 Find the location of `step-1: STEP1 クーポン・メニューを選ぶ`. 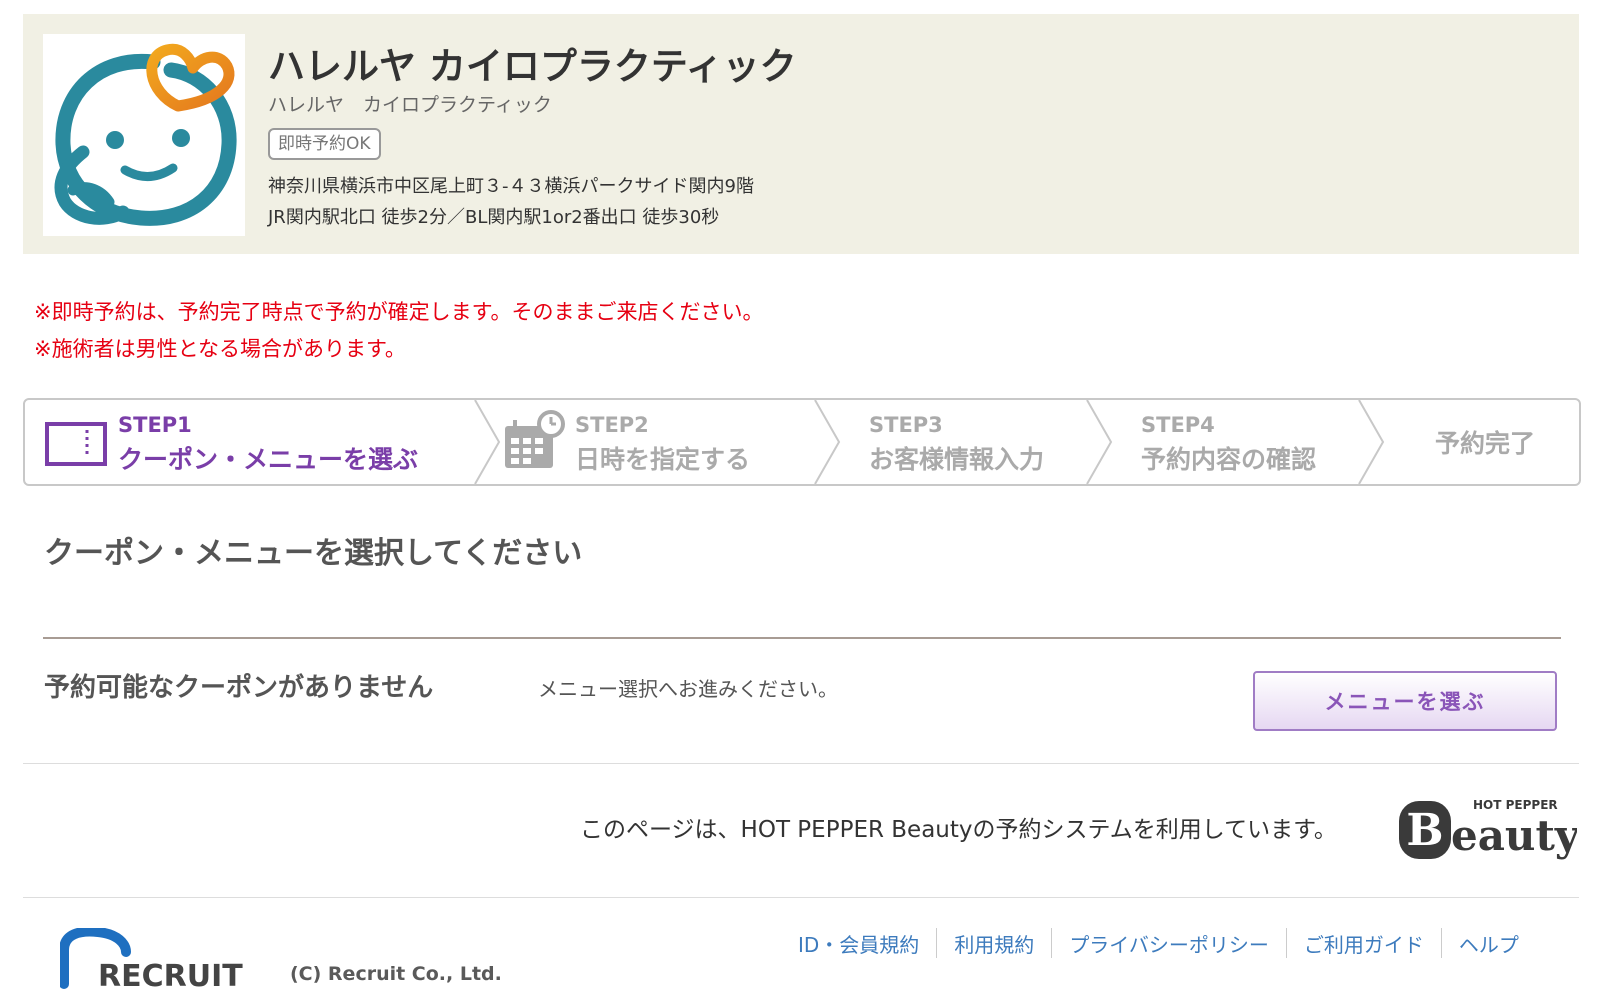

step-1: STEP1 クーポン・メニューを選ぶ is located at coordinates (250, 442).